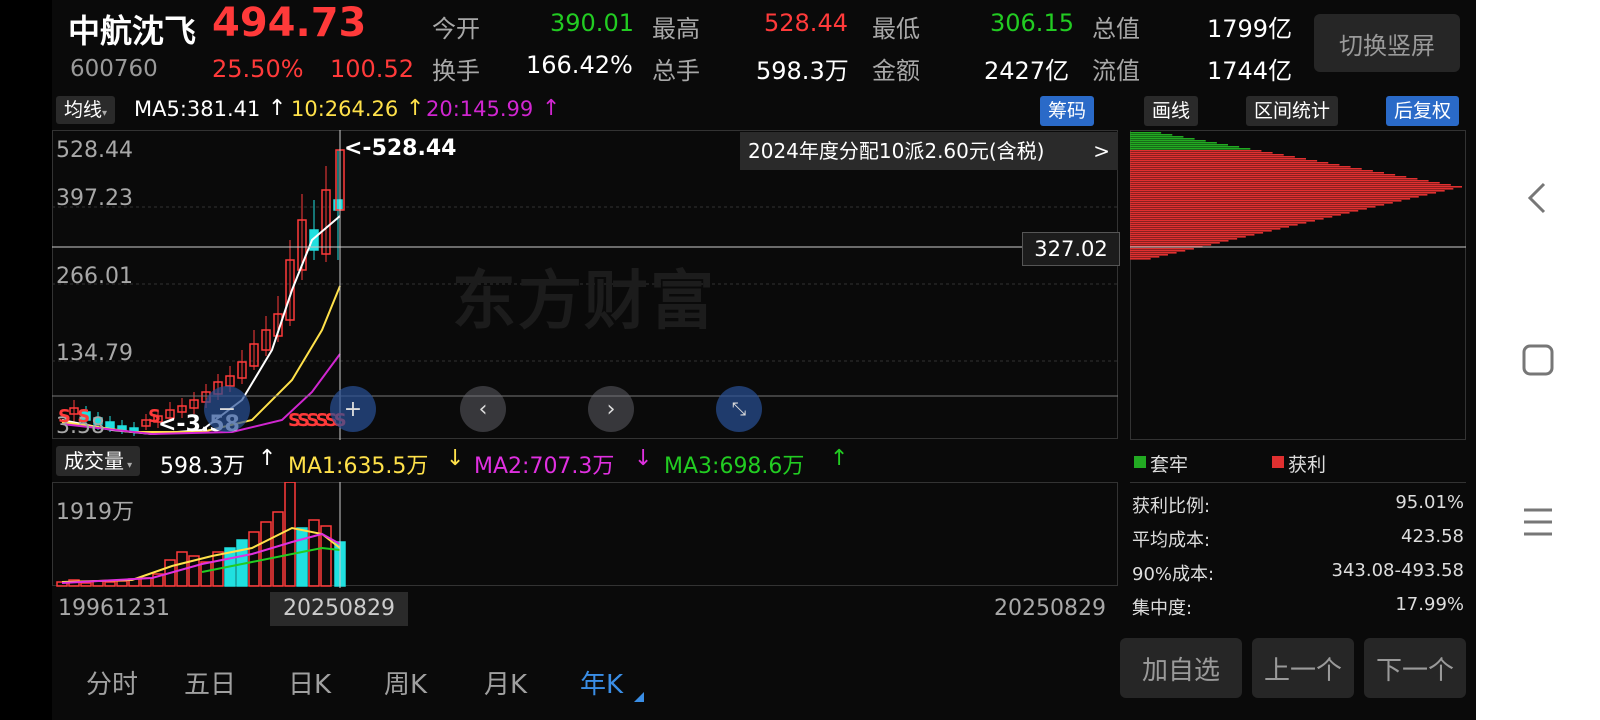 This screenshot has height=720, width=1600. Describe the element at coordinates (227, 409) in the screenshot. I see `zoom-out-button: −` at that location.